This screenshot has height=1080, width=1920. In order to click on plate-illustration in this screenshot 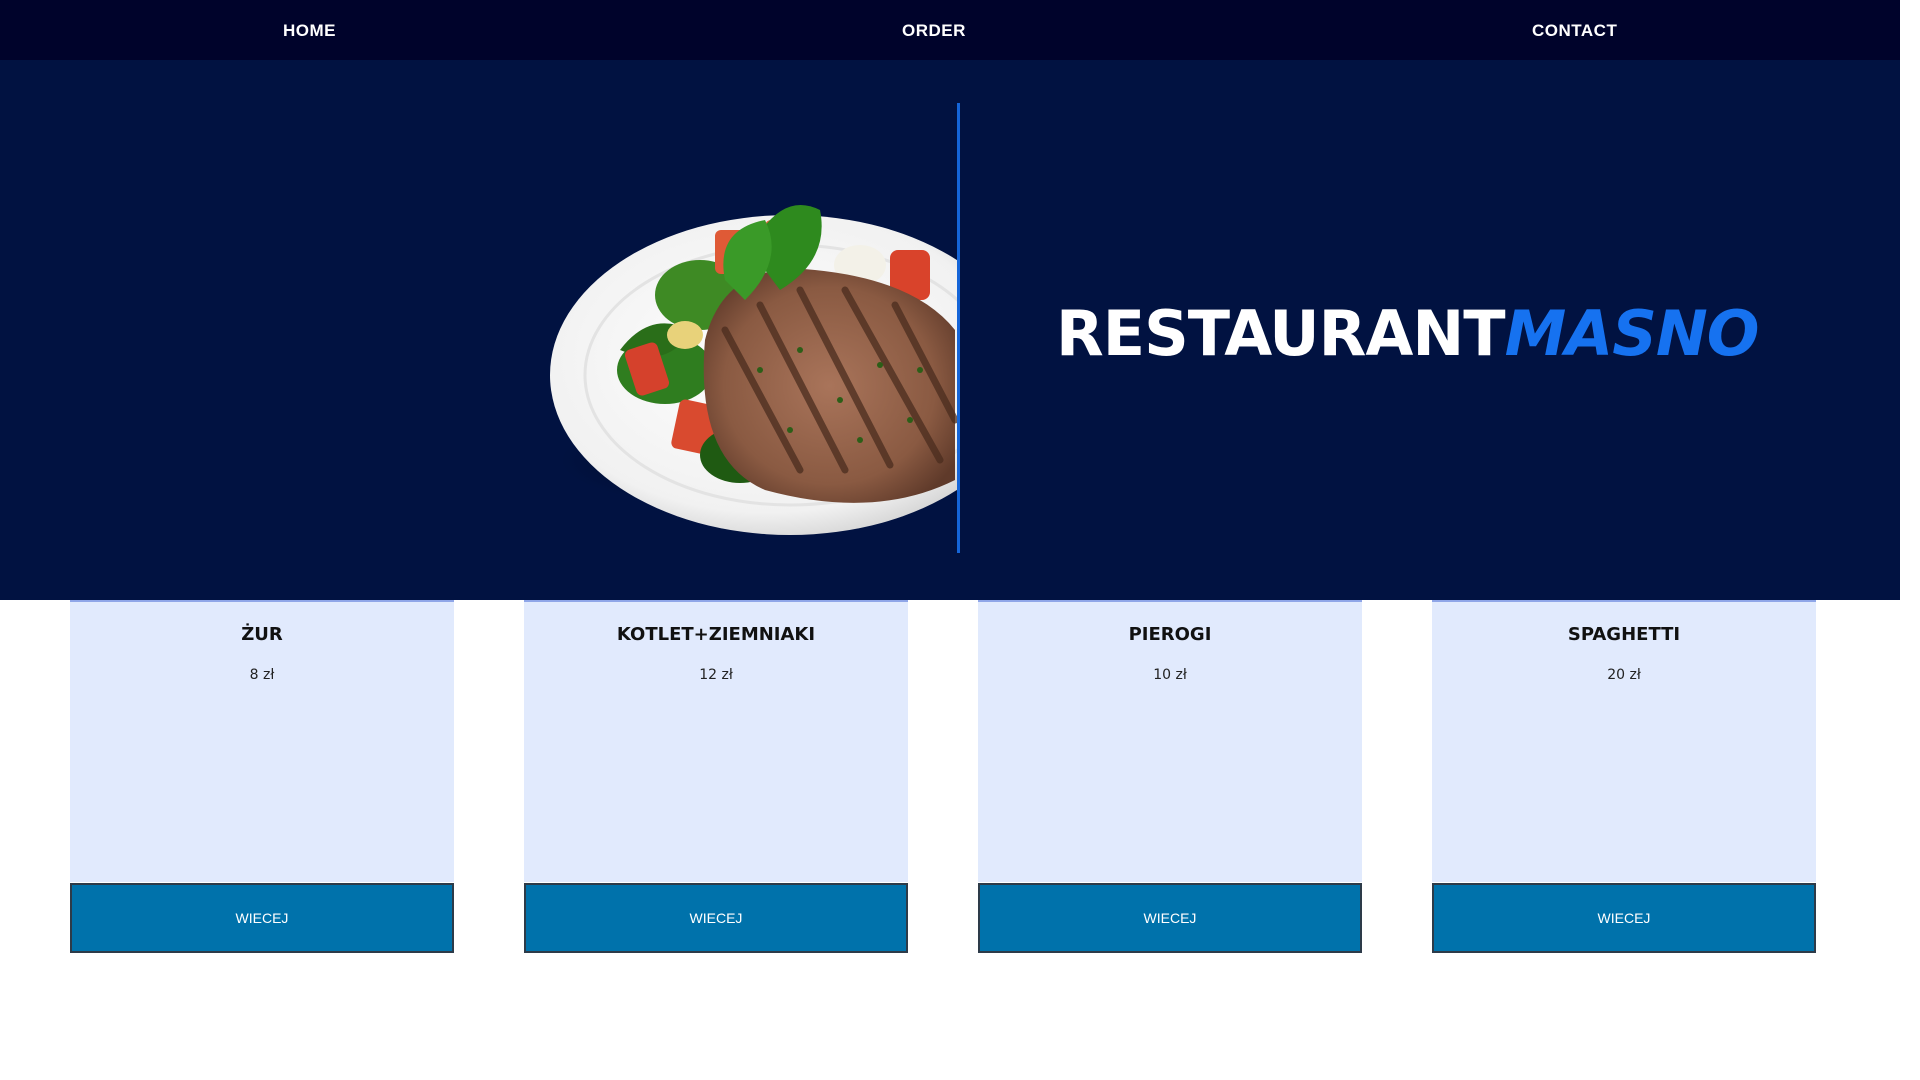, I will do `click(753, 370)`.